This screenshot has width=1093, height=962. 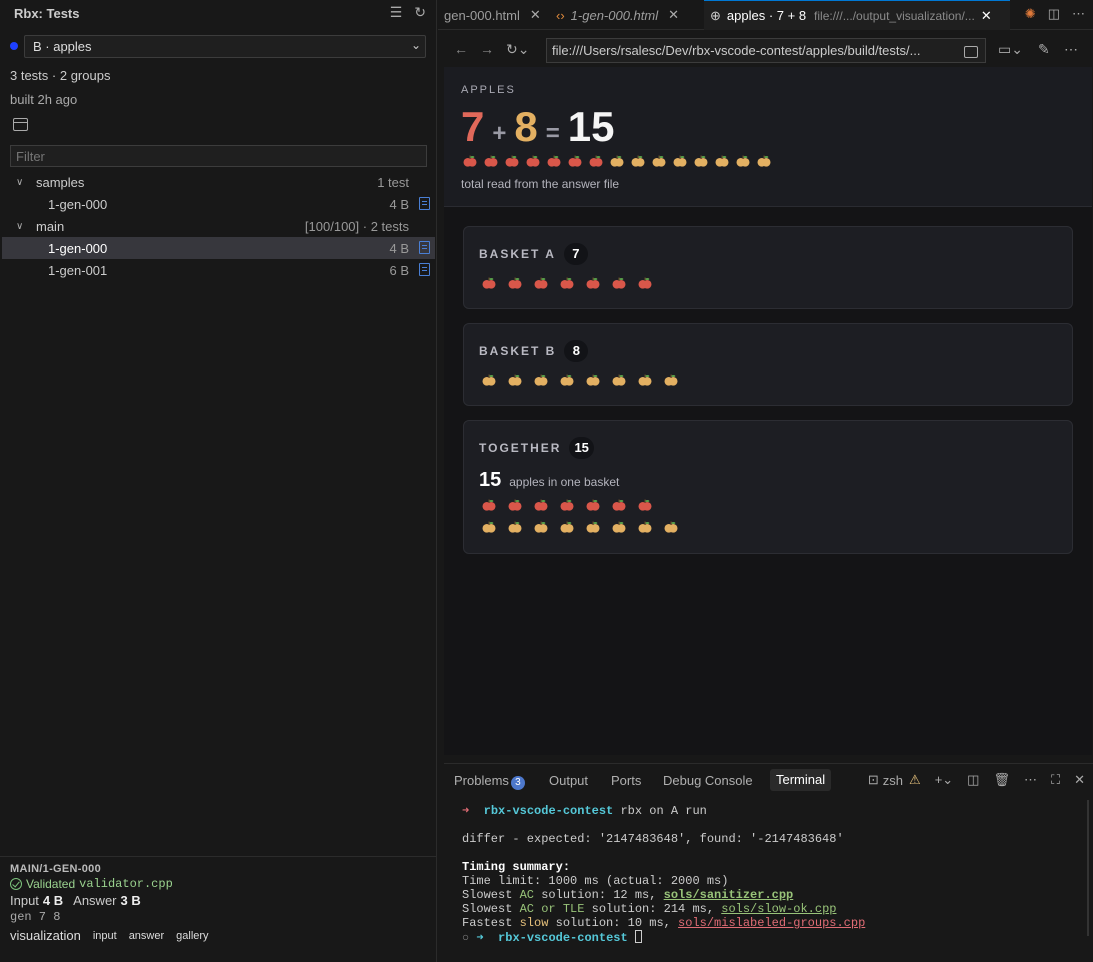 What do you see at coordinates (51, 884) in the screenshot?
I see `validated-label: Validated` at bounding box center [51, 884].